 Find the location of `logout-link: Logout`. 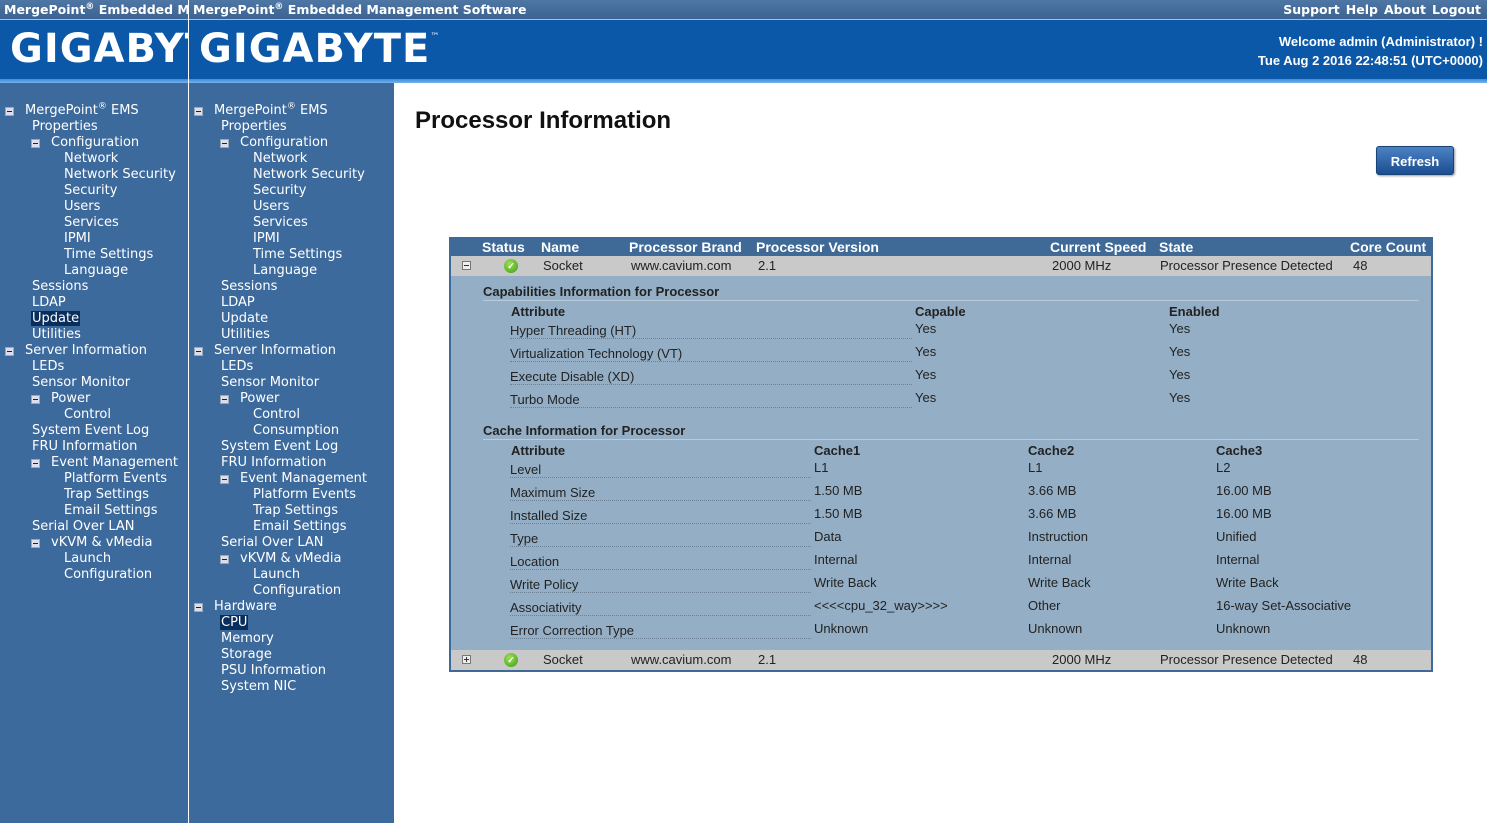

logout-link: Logout is located at coordinates (1456, 9).